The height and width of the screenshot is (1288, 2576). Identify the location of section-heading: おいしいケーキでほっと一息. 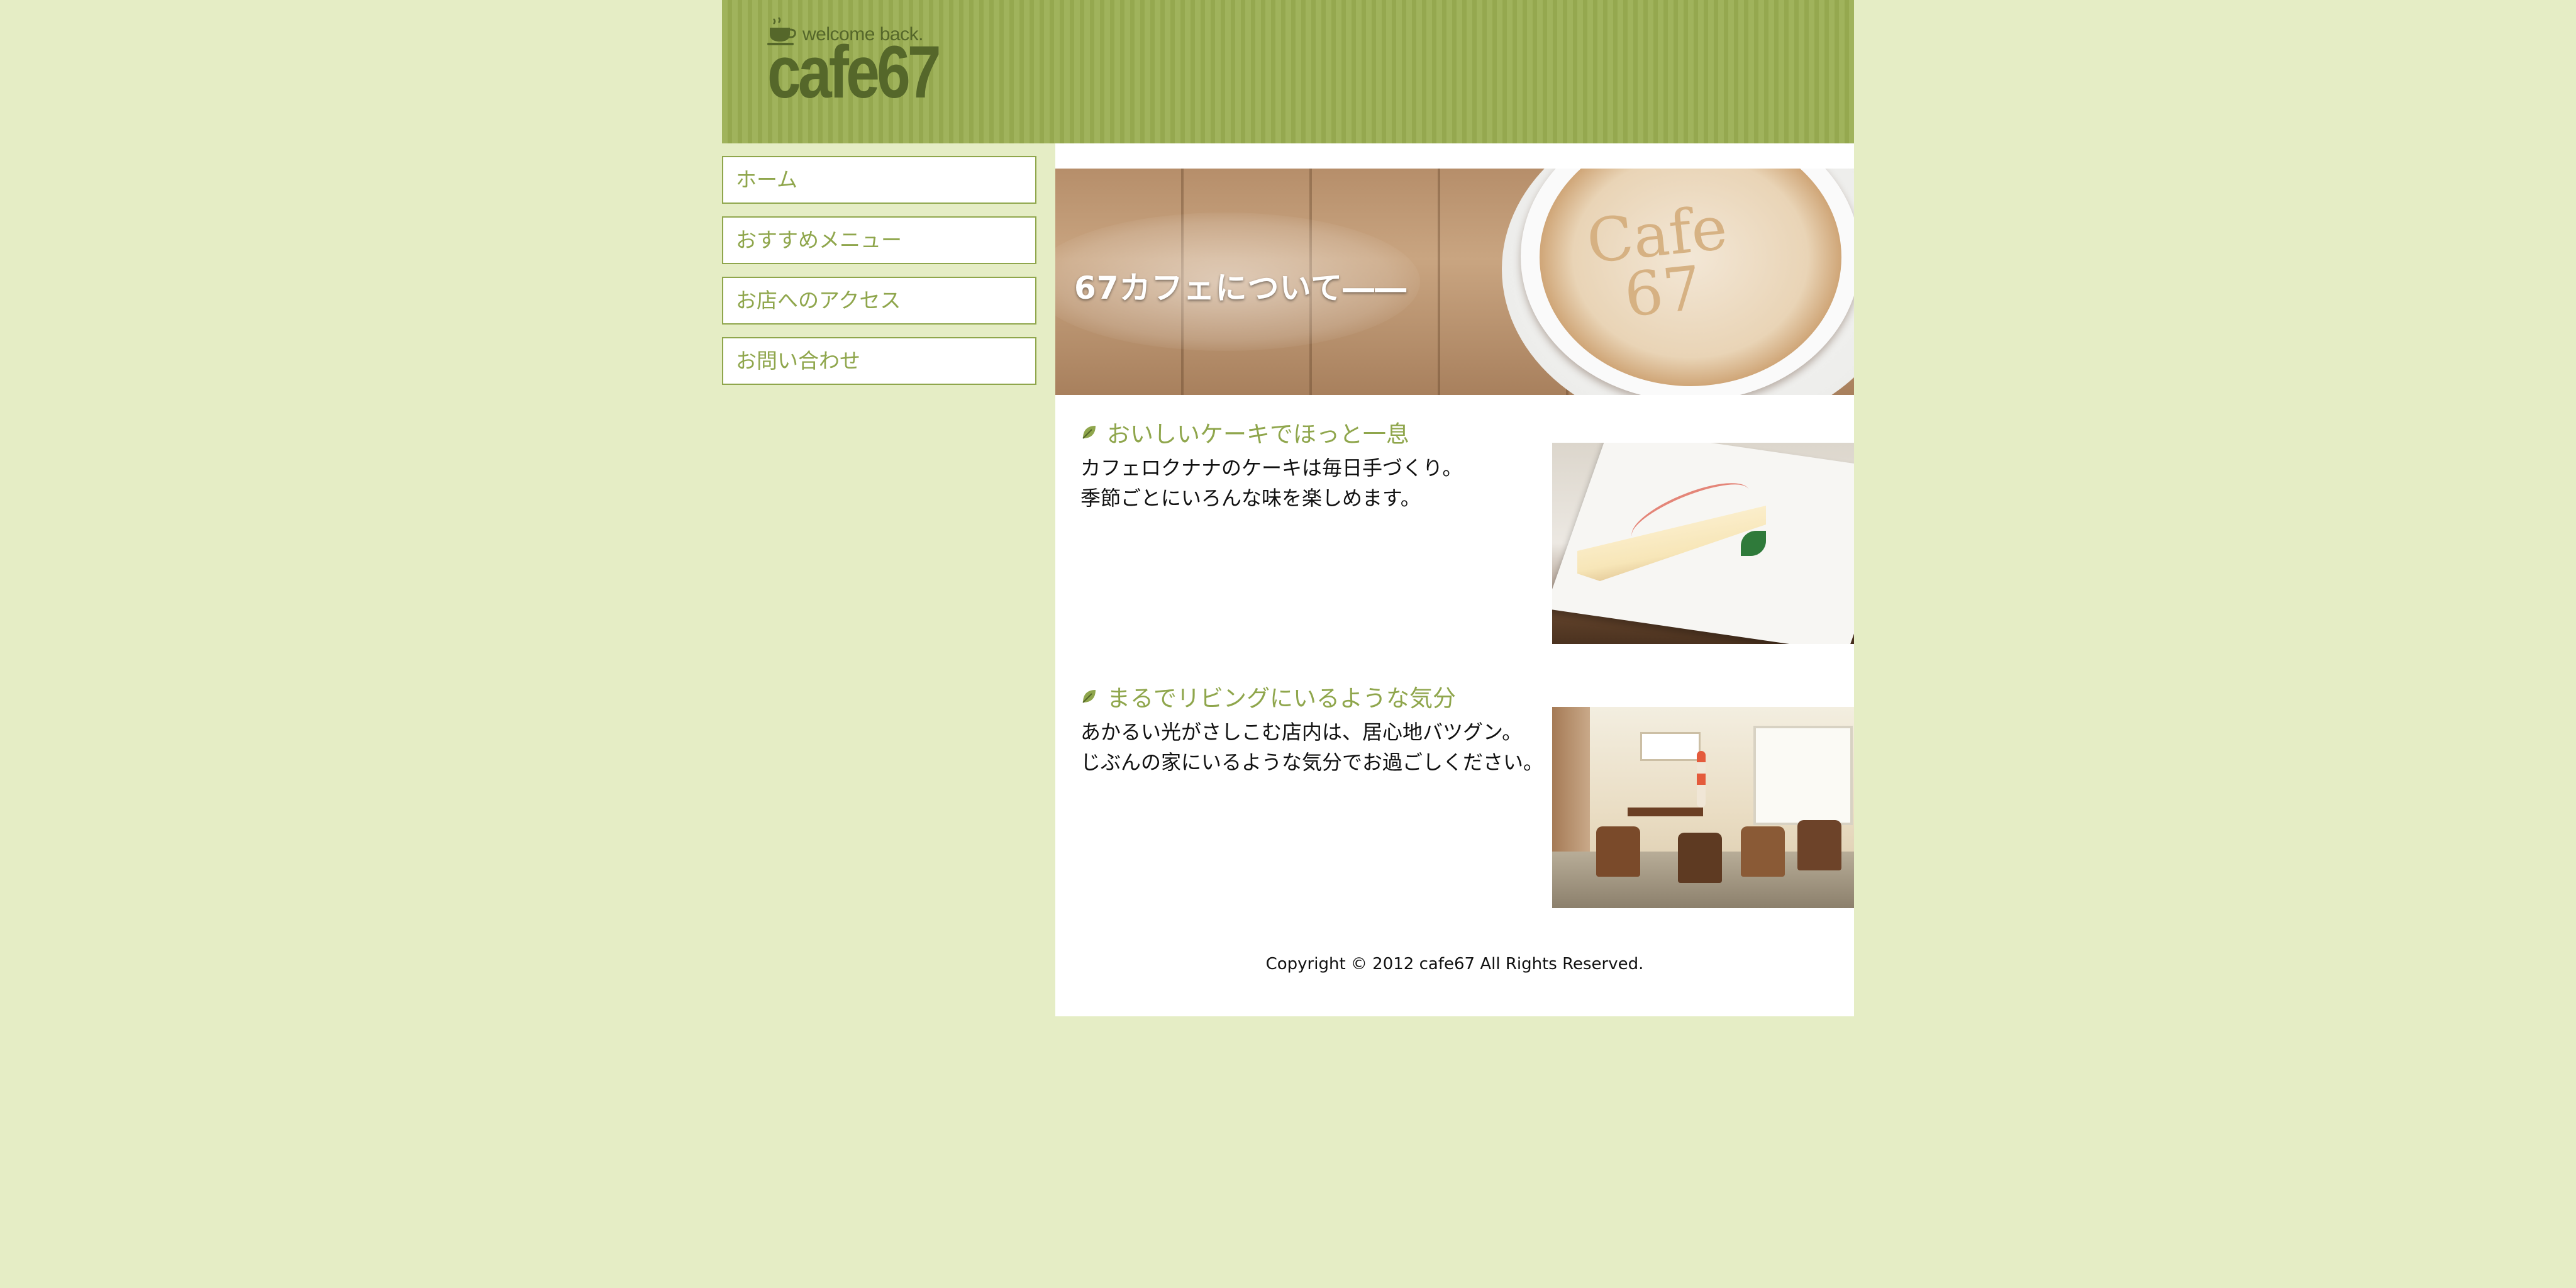
(1244, 433).